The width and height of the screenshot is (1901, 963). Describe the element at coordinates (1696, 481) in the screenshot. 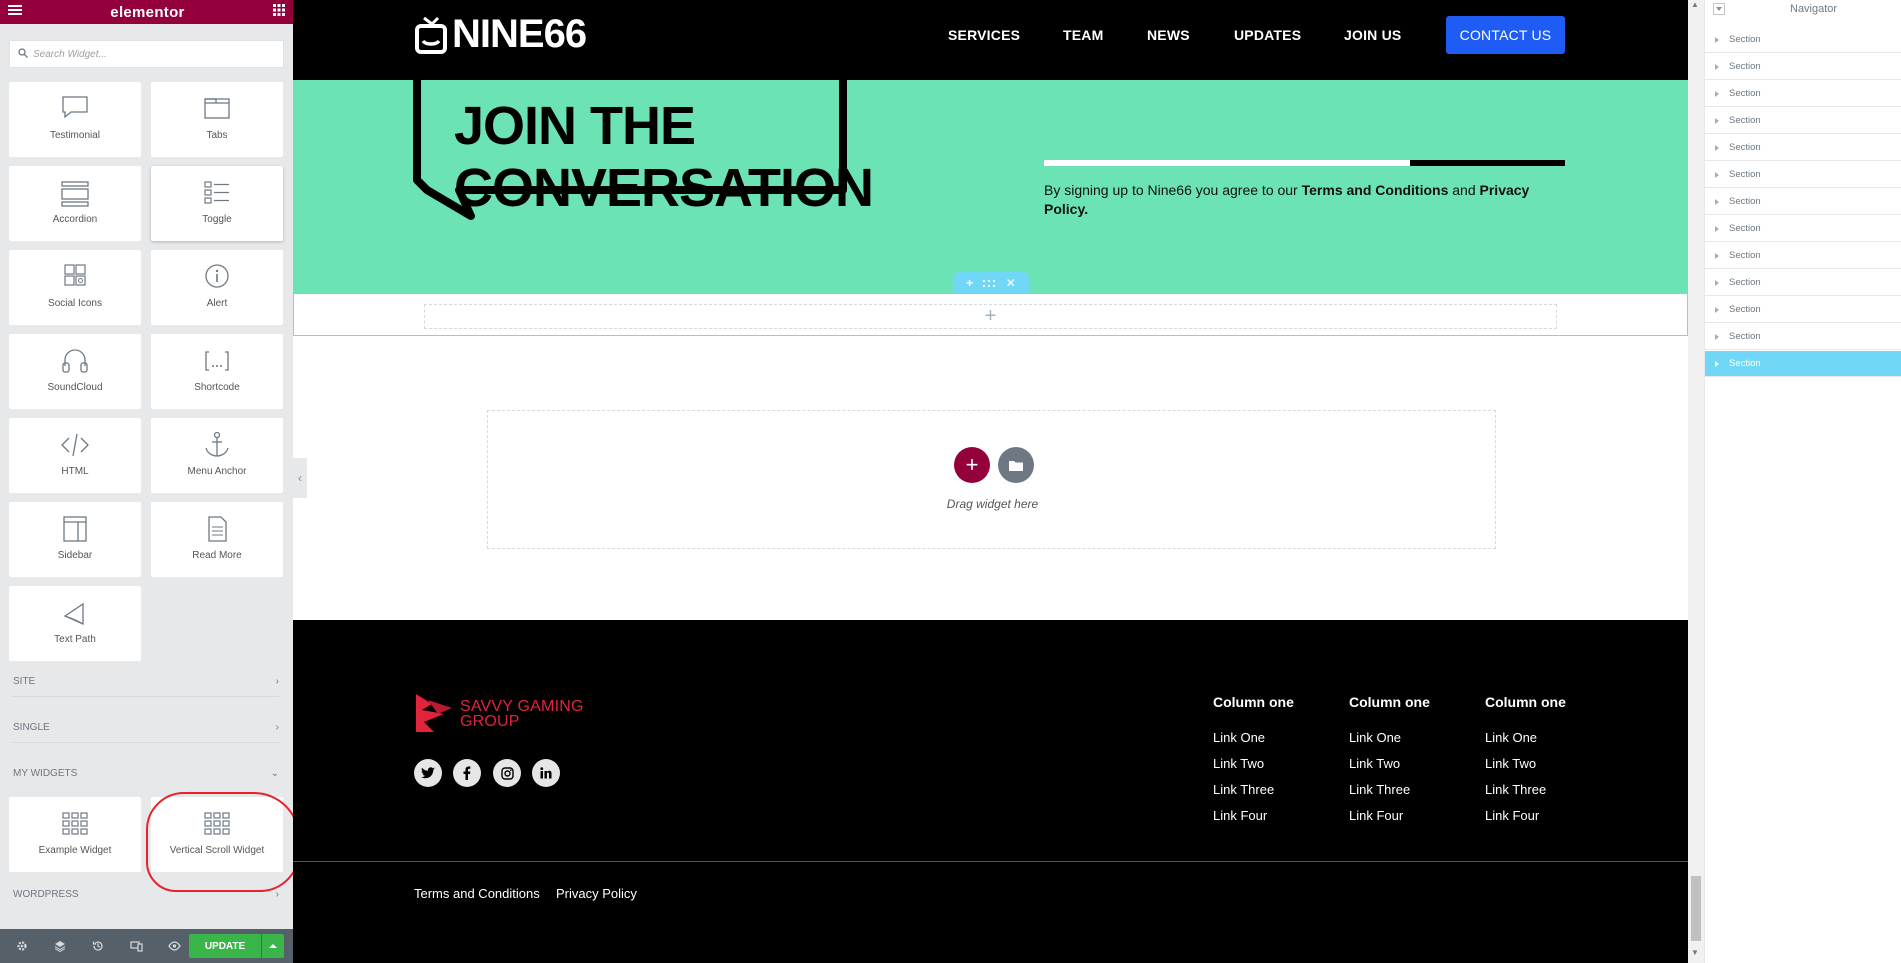

I see `canvas-scrollbar: ▲ ▼` at that location.